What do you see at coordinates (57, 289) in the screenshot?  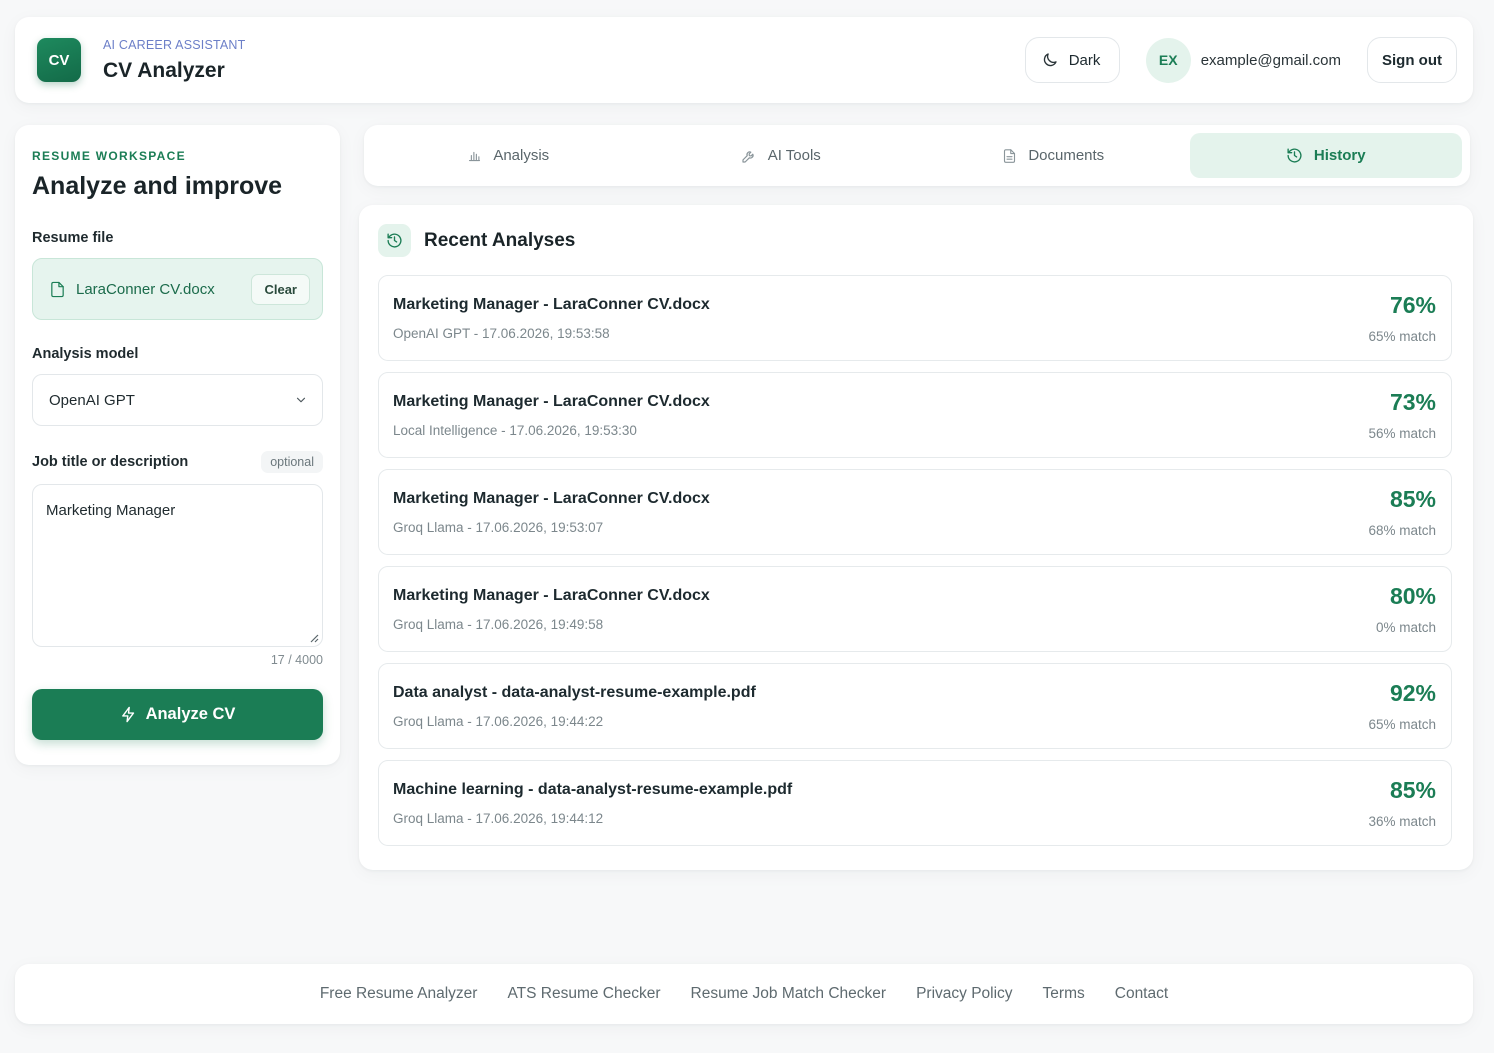 I see `file-icon` at bounding box center [57, 289].